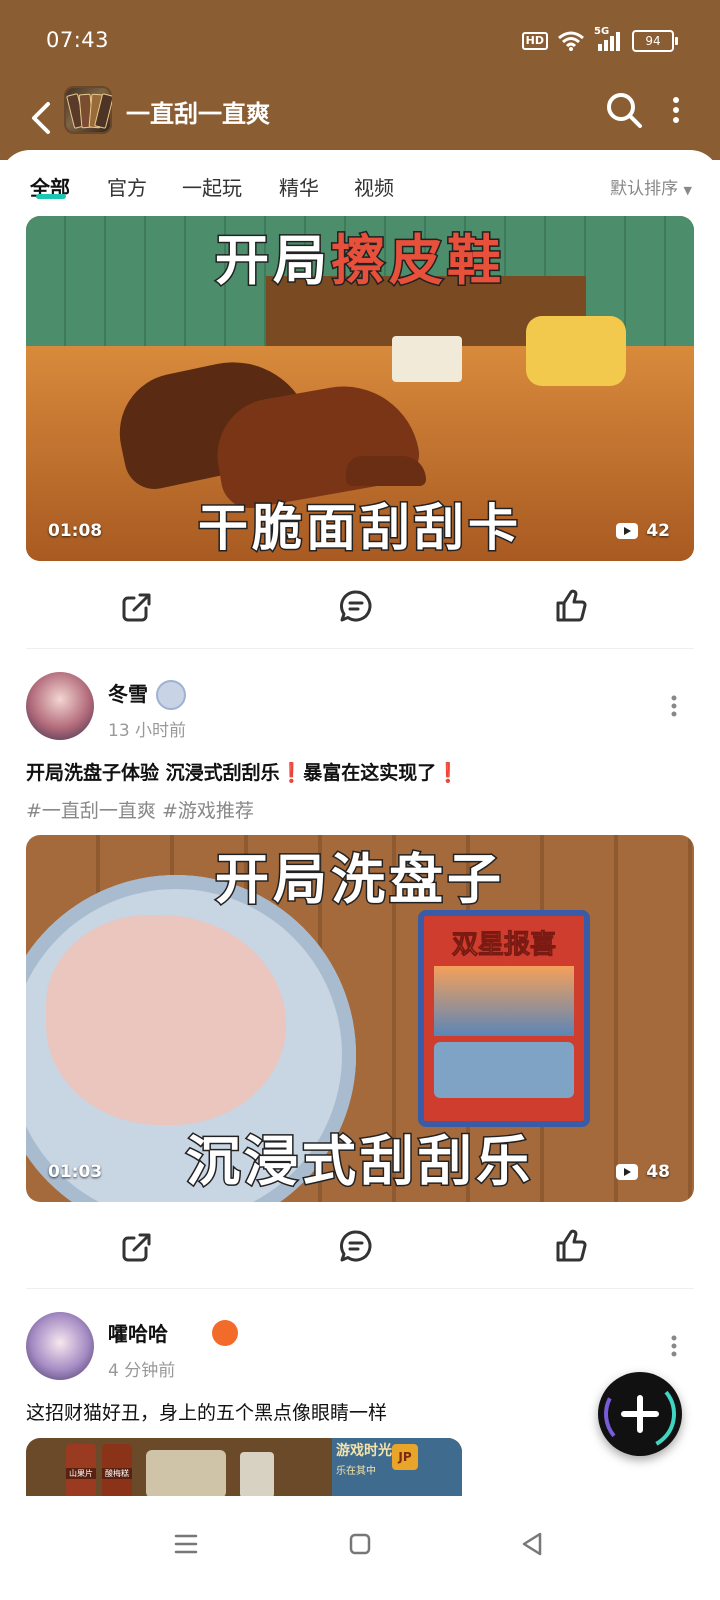 The width and height of the screenshot is (720, 1600). Describe the element at coordinates (624, 110) in the screenshot. I see `search-icon` at that location.